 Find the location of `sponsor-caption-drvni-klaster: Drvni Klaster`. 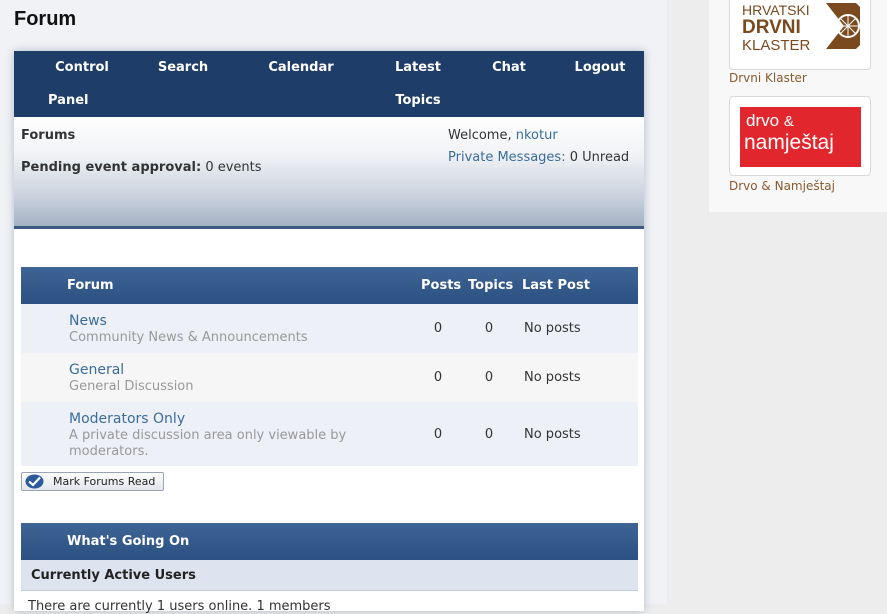

sponsor-caption-drvni-klaster: Drvni Klaster is located at coordinates (768, 78).